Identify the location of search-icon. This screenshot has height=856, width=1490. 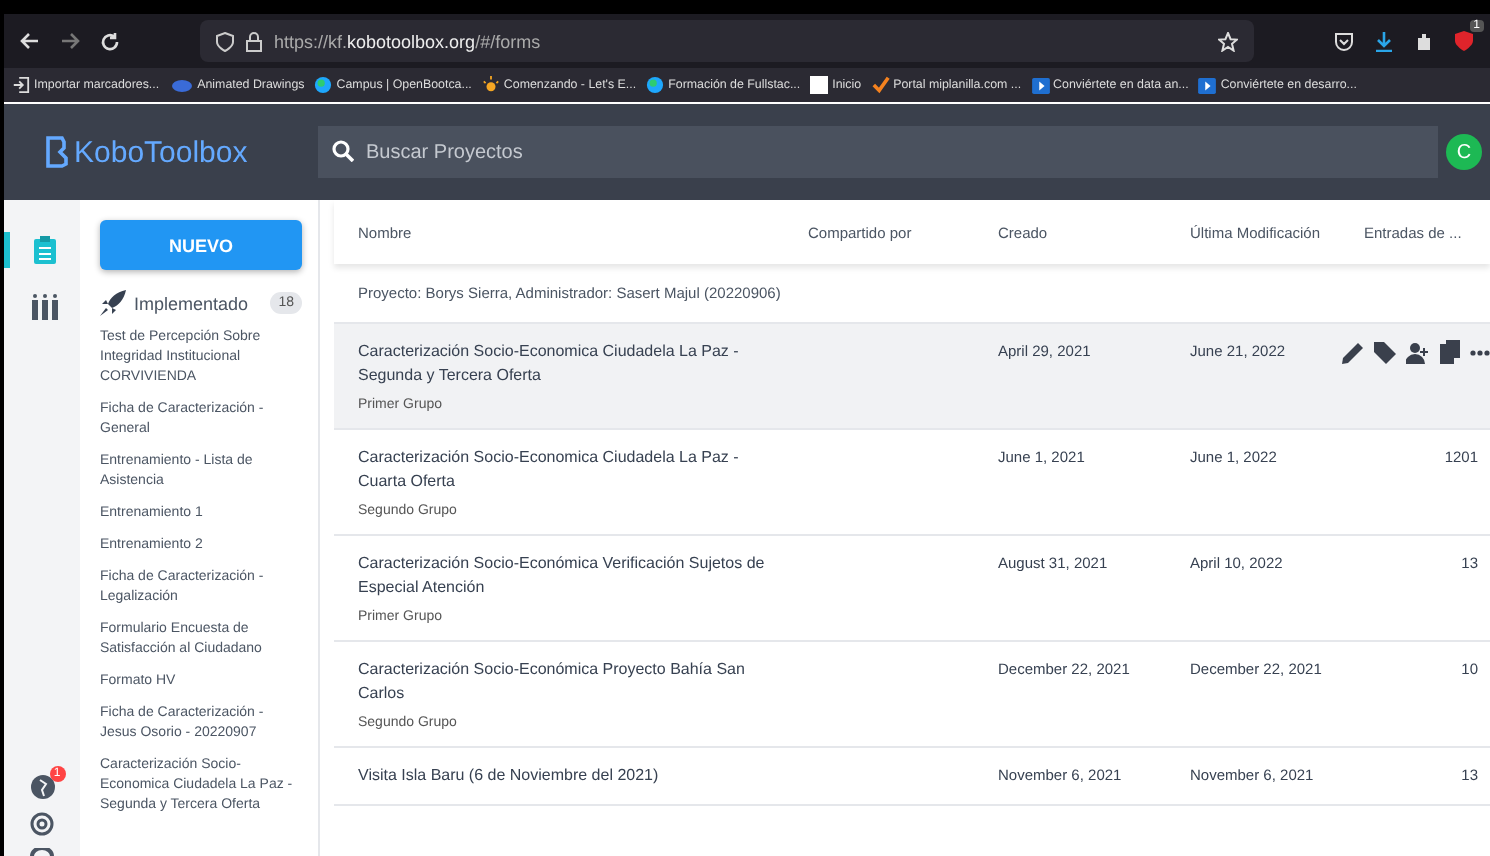
(343, 151).